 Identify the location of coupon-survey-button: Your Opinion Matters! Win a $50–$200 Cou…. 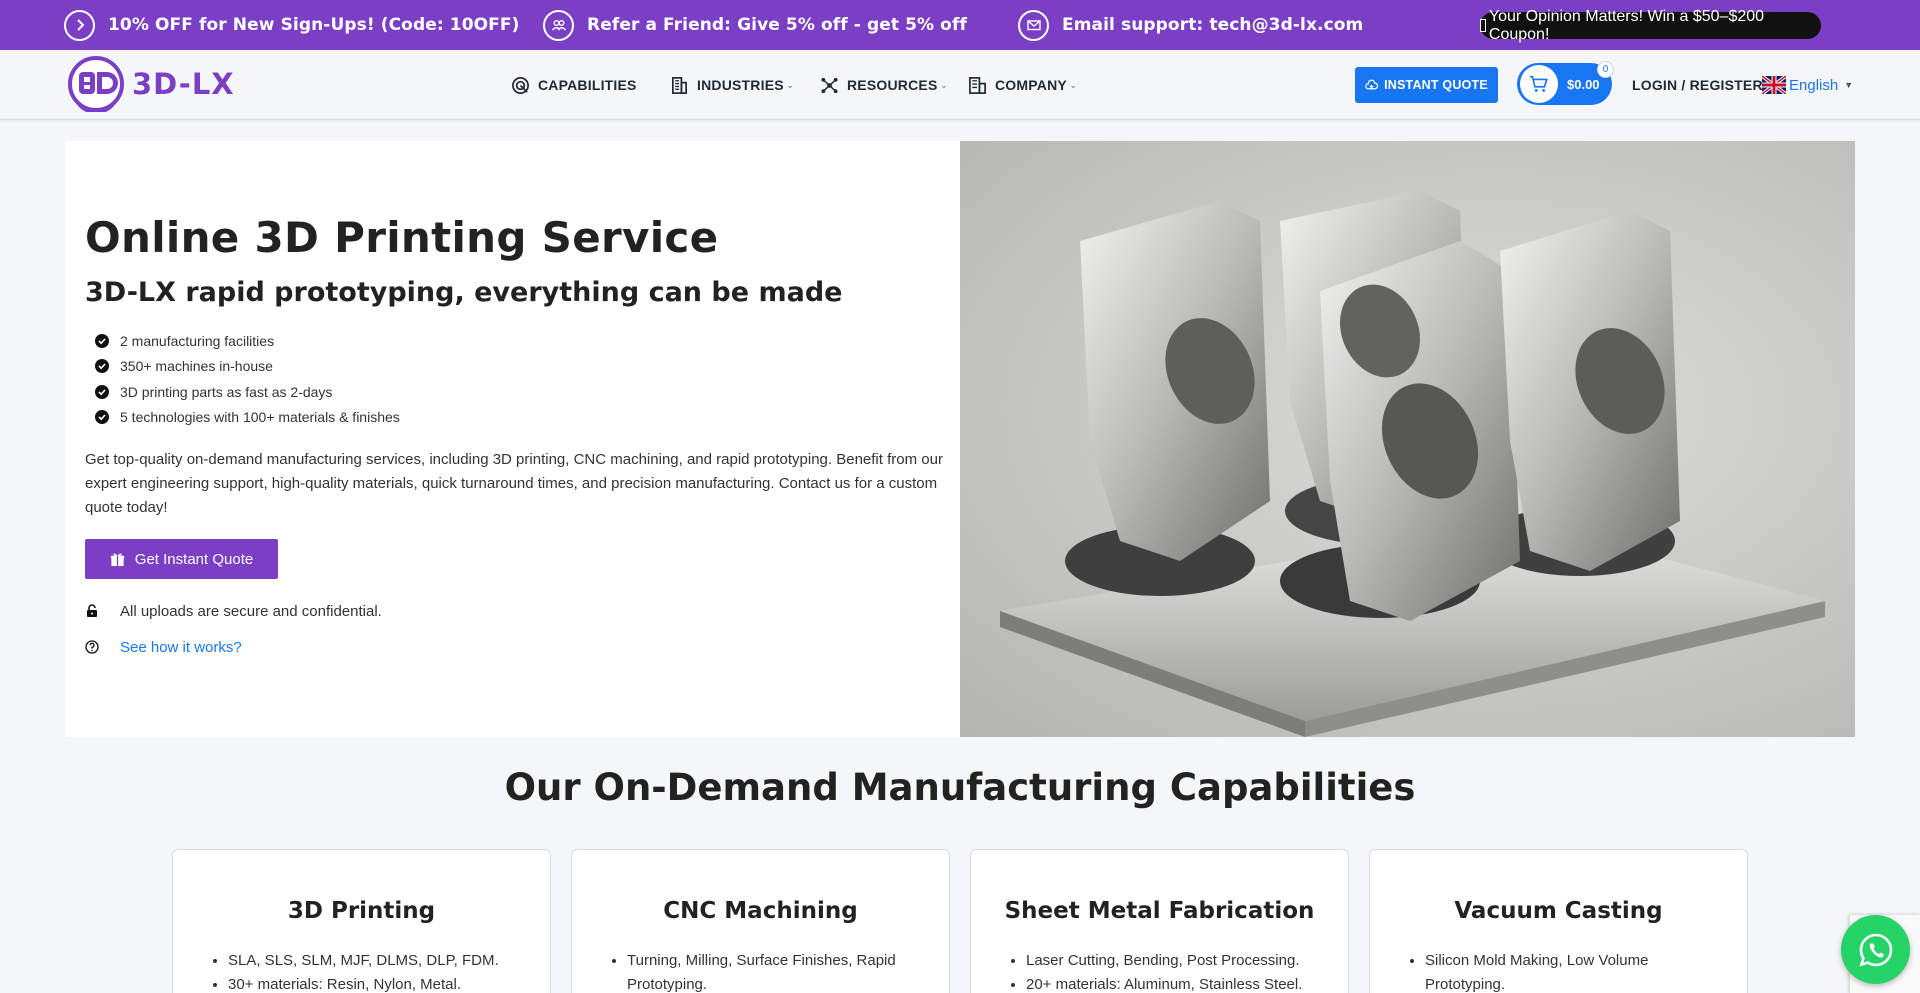
(1650, 25).